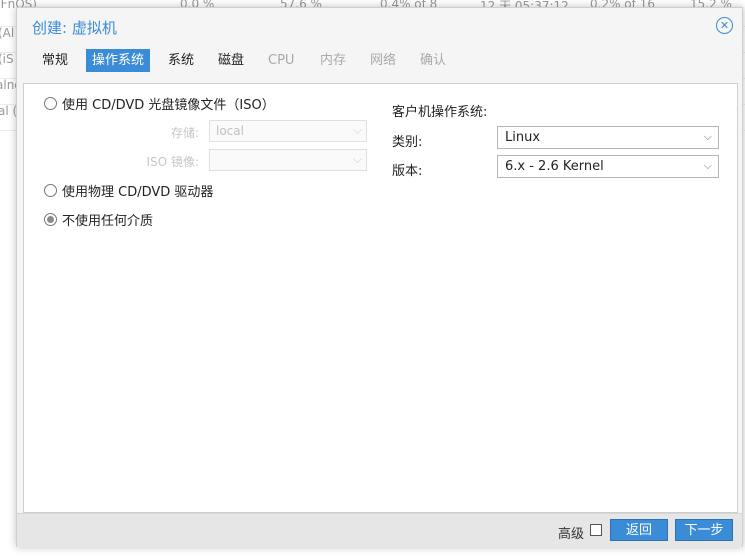 The width and height of the screenshot is (745, 556). I want to click on tab-general: 常规, so click(55, 60).